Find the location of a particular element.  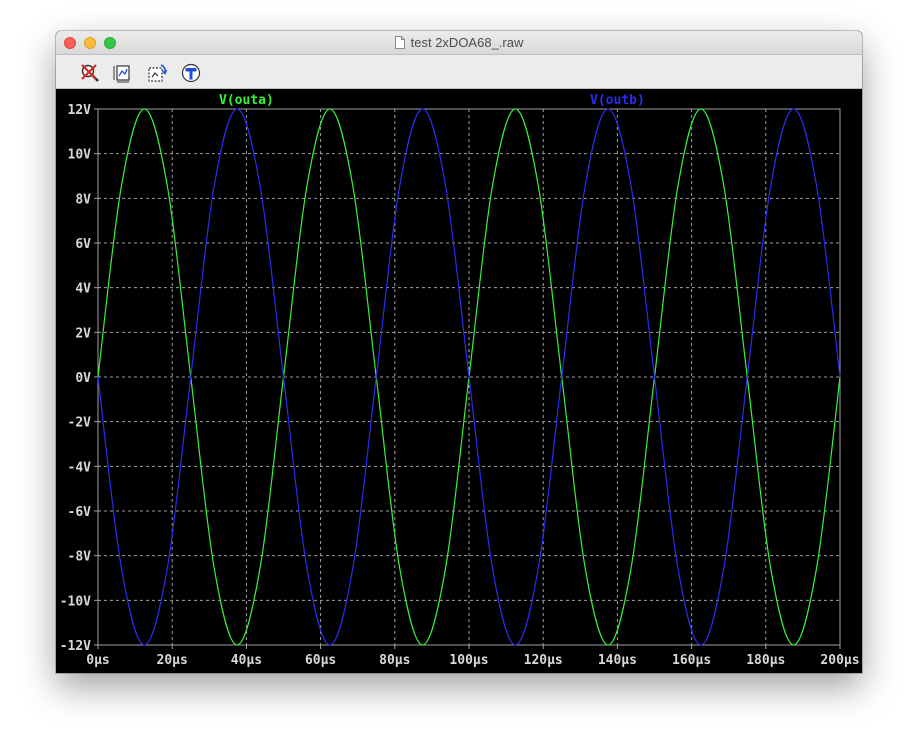

x-tick-label: 120µs is located at coordinates (543, 660).